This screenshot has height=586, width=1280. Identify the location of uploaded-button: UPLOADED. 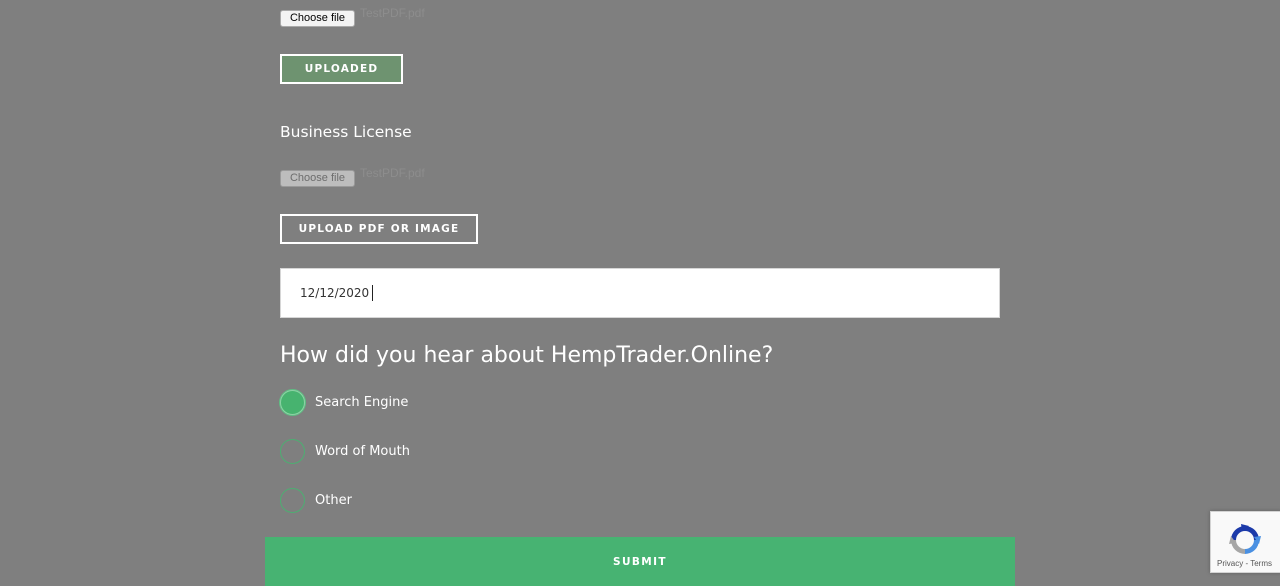
(341, 69).